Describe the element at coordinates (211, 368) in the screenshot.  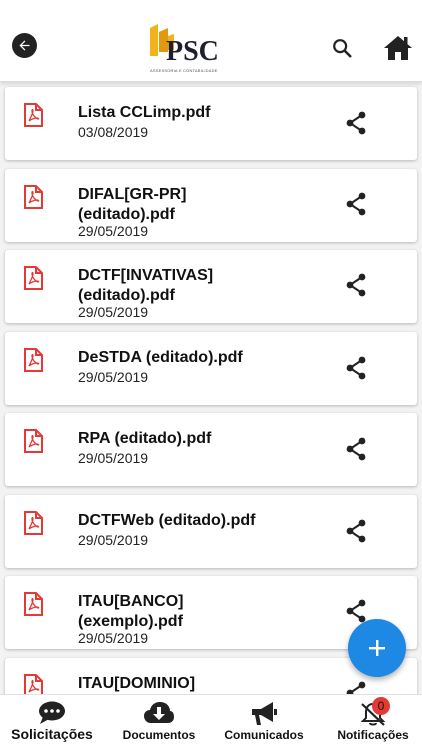
I see `file-card: DeSTDA (editado).pdf 29/05/2019` at that location.